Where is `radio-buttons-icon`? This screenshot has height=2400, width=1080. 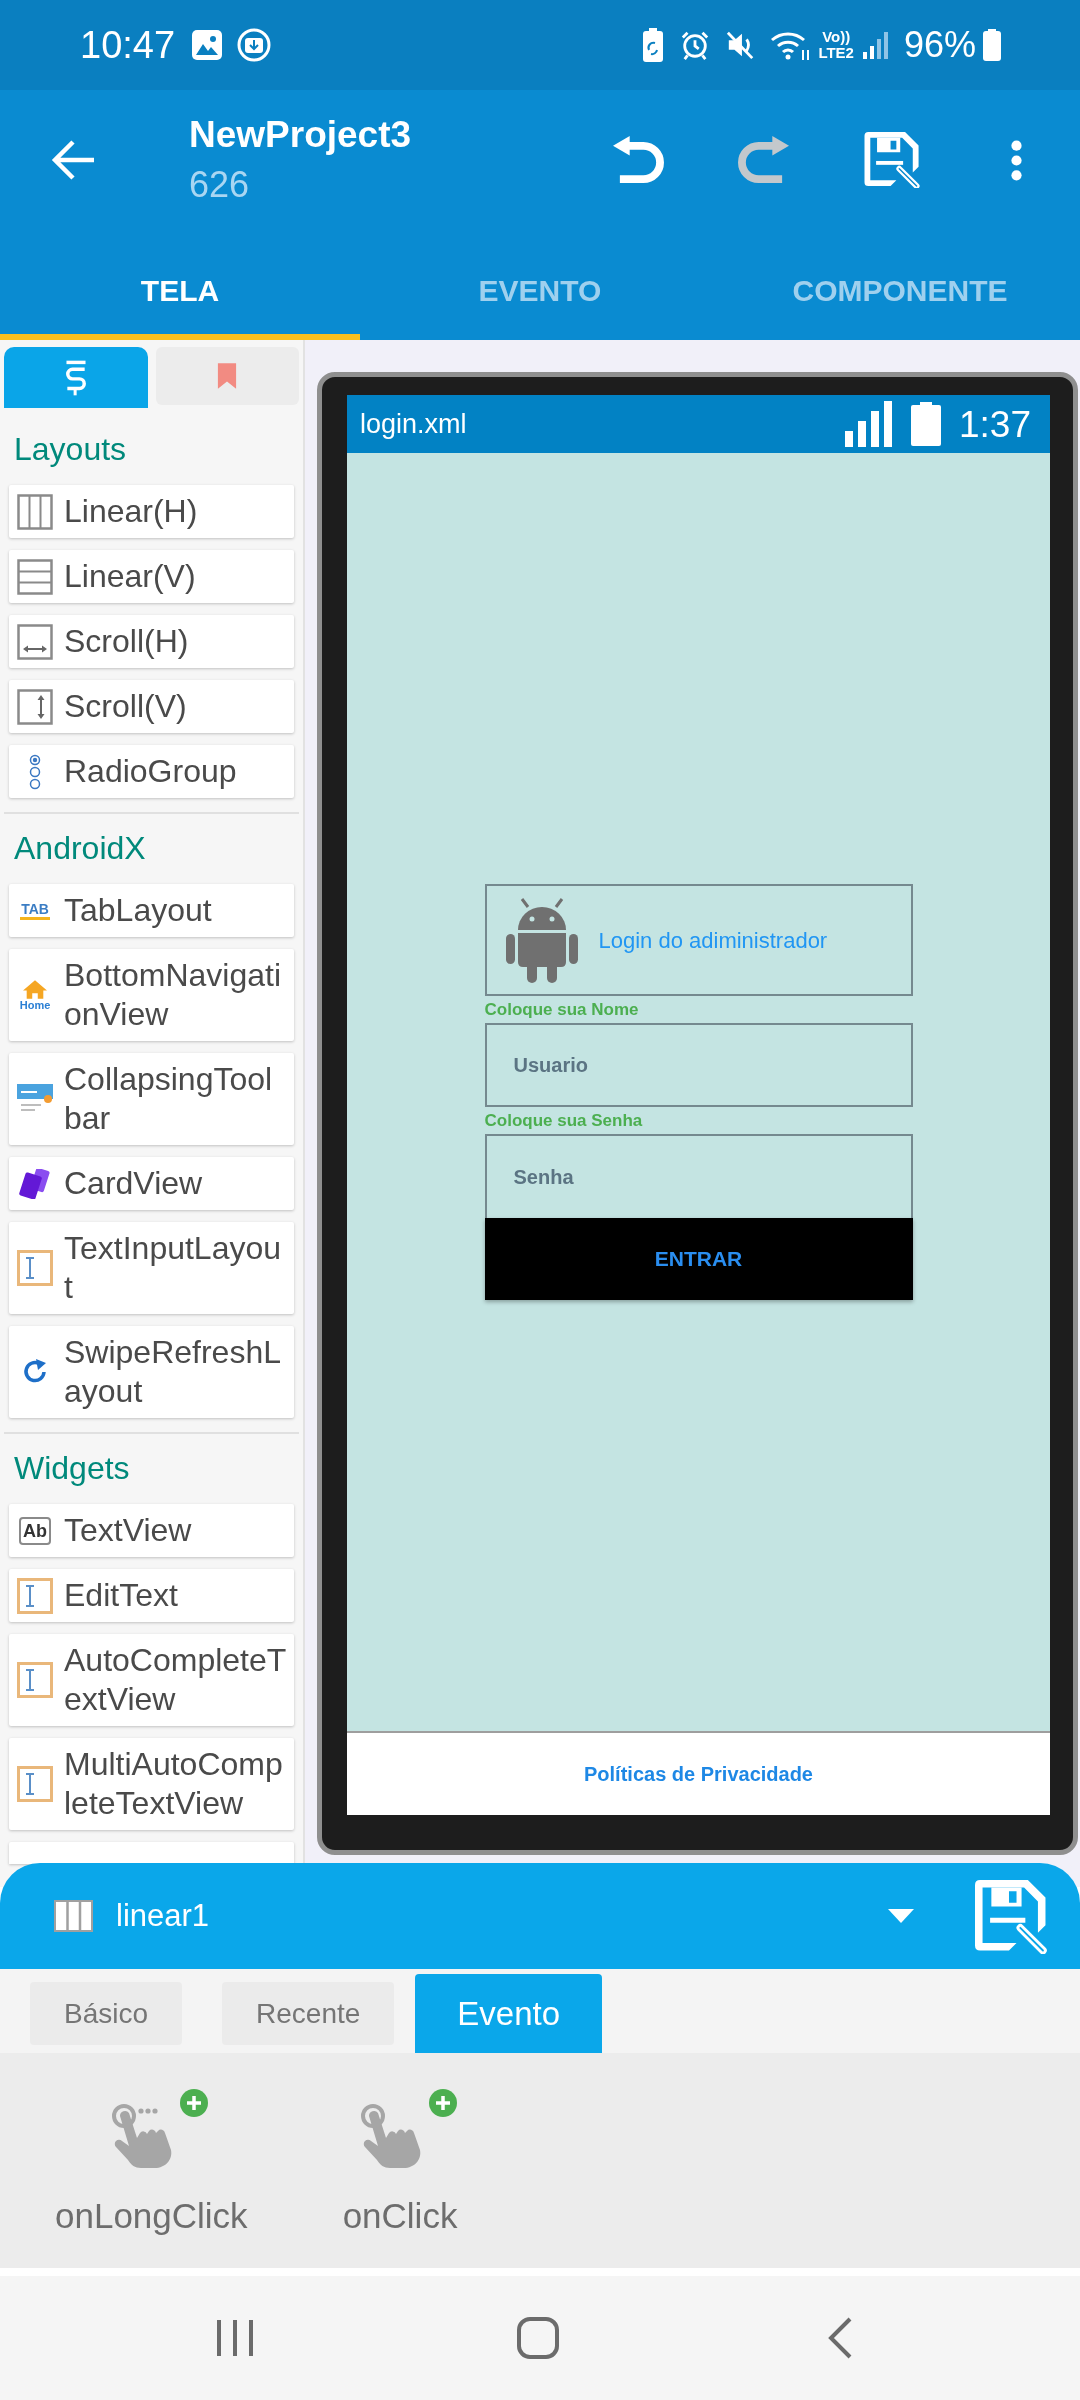 radio-buttons-icon is located at coordinates (35, 771).